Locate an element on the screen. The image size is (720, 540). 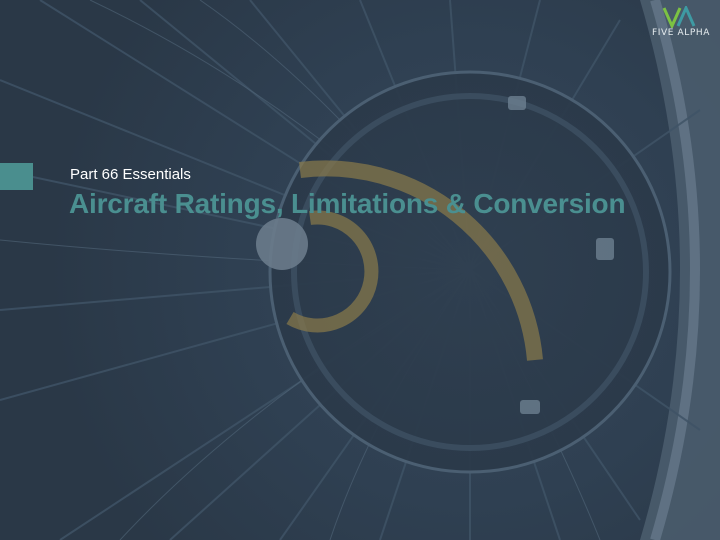
five-alpha-logo: FIVE ALPHA is located at coordinates (681, 24).